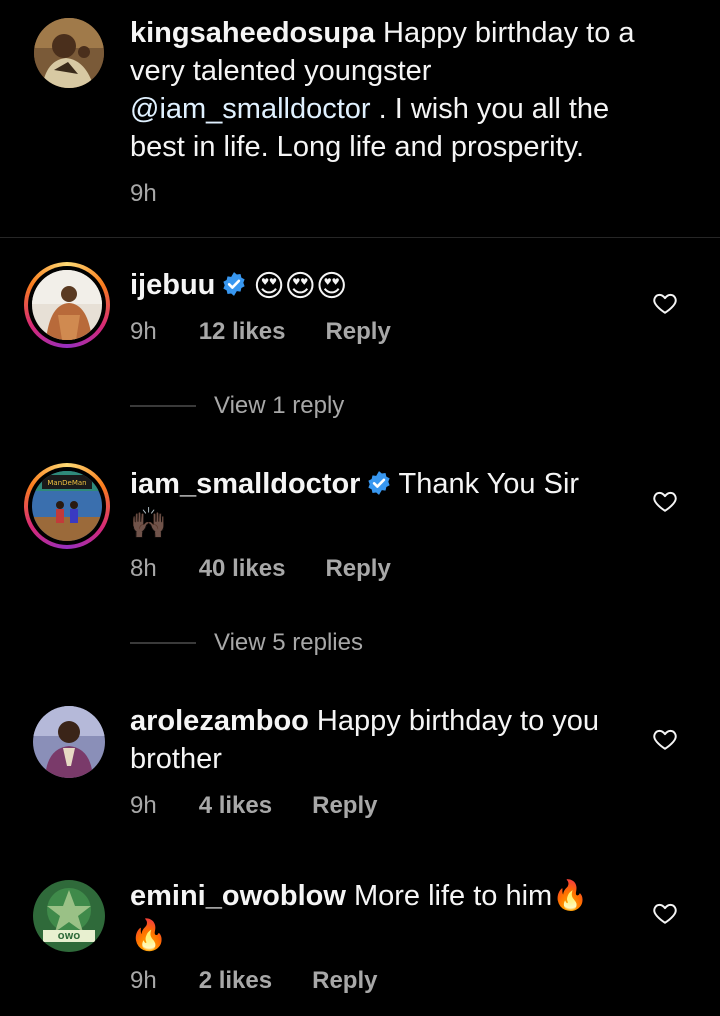 The width and height of the screenshot is (720, 1016). What do you see at coordinates (245, 484) in the screenshot?
I see `comment-username: iam_smalldoctor` at bounding box center [245, 484].